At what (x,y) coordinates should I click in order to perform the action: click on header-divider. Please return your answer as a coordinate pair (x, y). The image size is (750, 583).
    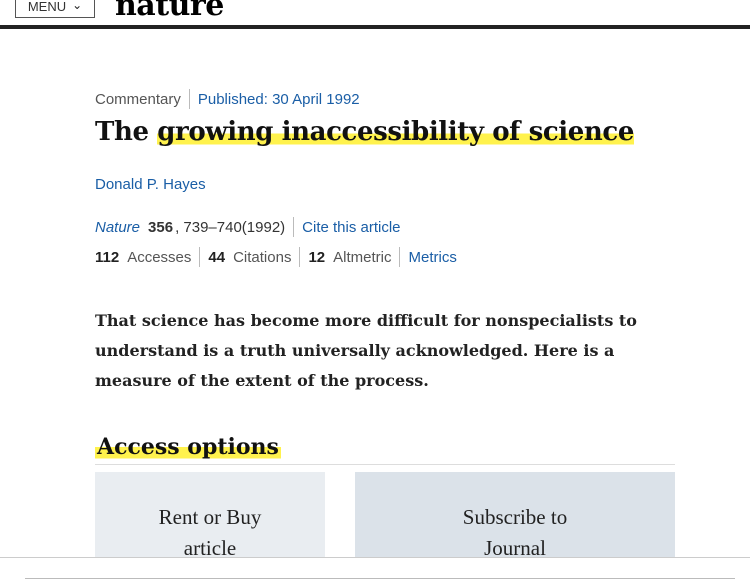
    Looking at the image, I should click on (375, 27).